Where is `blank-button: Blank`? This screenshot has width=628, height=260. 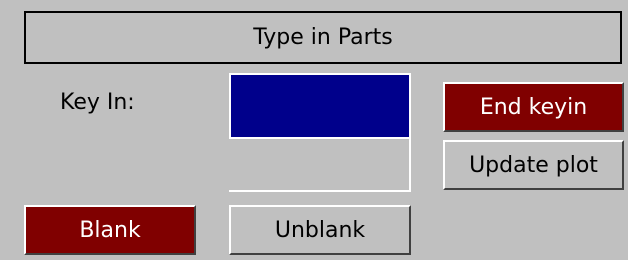
blank-button: Blank is located at coordinates (110, 230).